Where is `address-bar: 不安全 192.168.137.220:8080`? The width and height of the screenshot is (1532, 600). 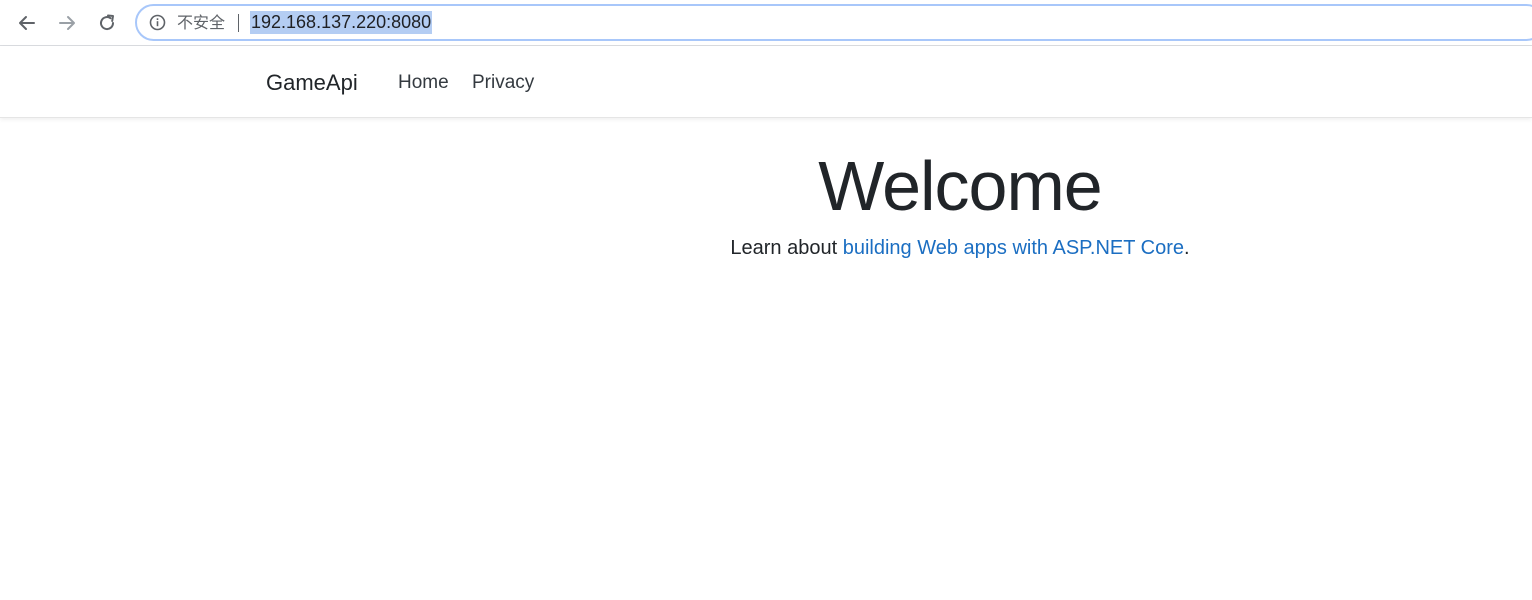
address-bar: 不安全 192.168.137.220:8080 is located at coordinates (833, 22).